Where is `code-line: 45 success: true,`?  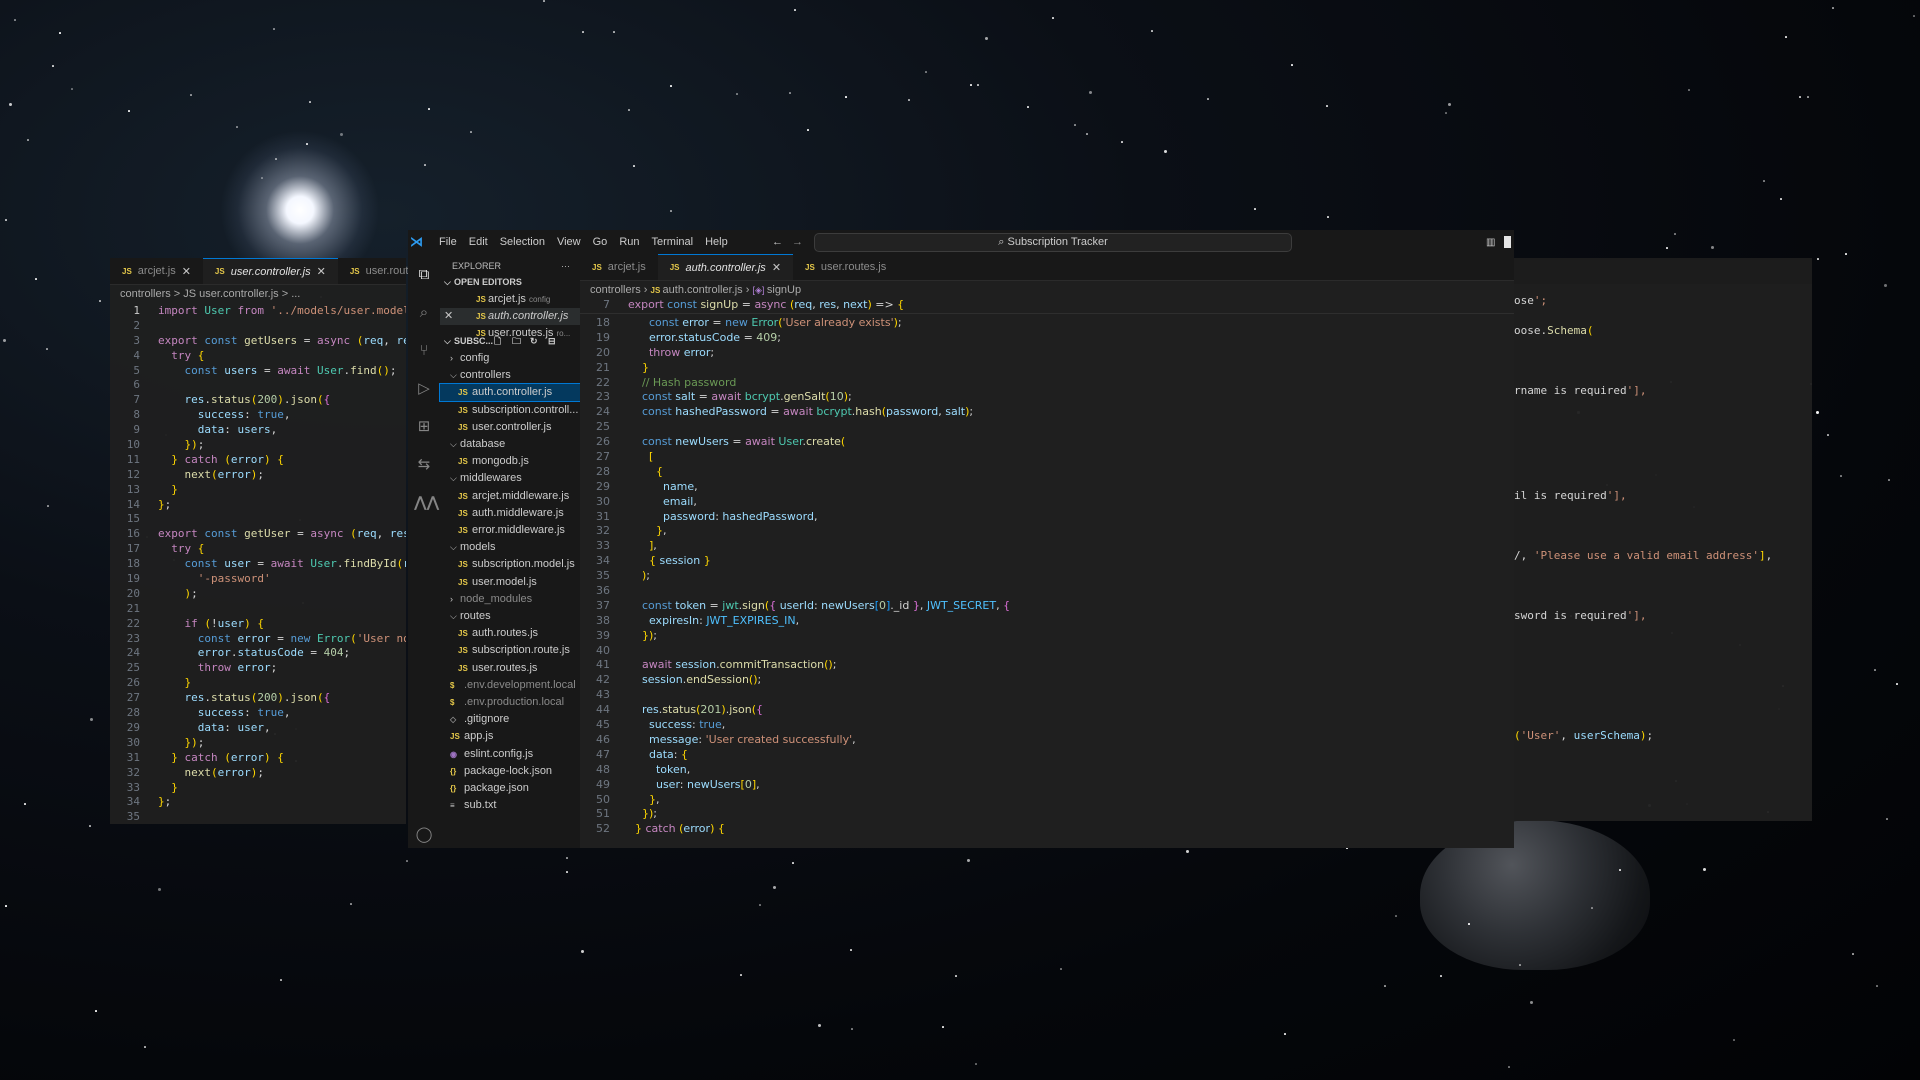 code-line: 45 success: true, is located at coordinates (1047, 725).